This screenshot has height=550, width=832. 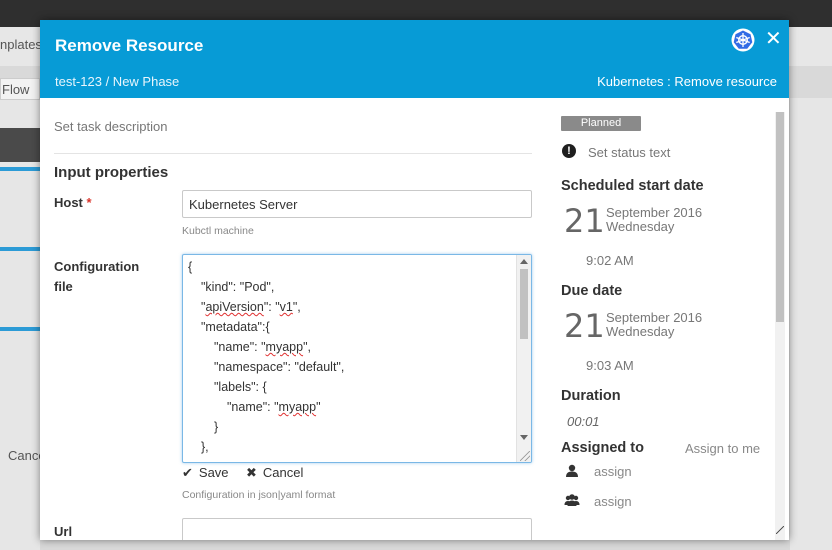 What do you see at coordinates (21, 44) in the screenshot?
I see `background-tab-templates: nplates` at bounding box center [21, 44].